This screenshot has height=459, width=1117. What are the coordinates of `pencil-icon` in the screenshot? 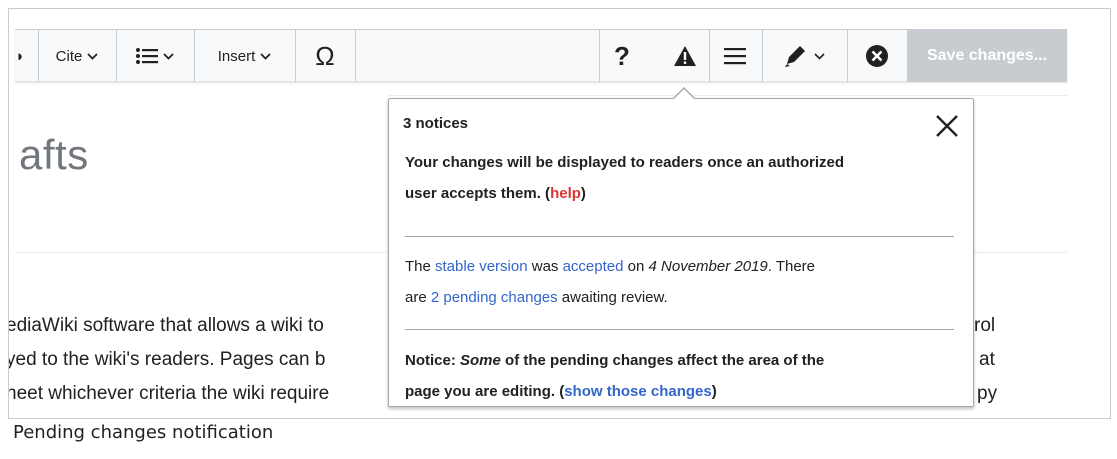 It's located at (795, 56).